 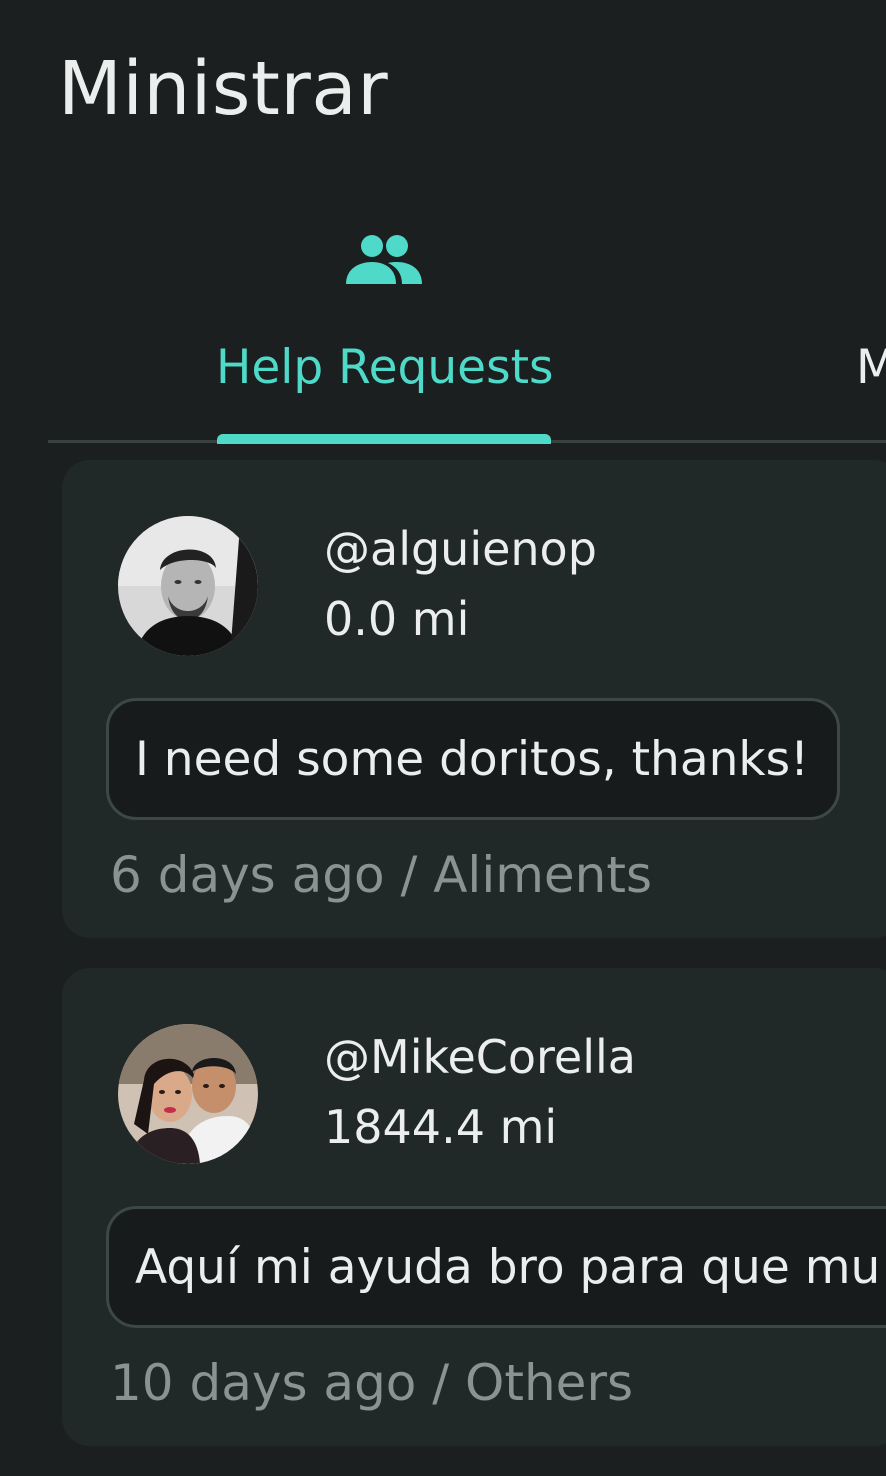 What do you see at coordinates (381, 875) in the screenshot?
I see `request-meta: 6 days ago / Aliments` at bounding box center [381, 875].